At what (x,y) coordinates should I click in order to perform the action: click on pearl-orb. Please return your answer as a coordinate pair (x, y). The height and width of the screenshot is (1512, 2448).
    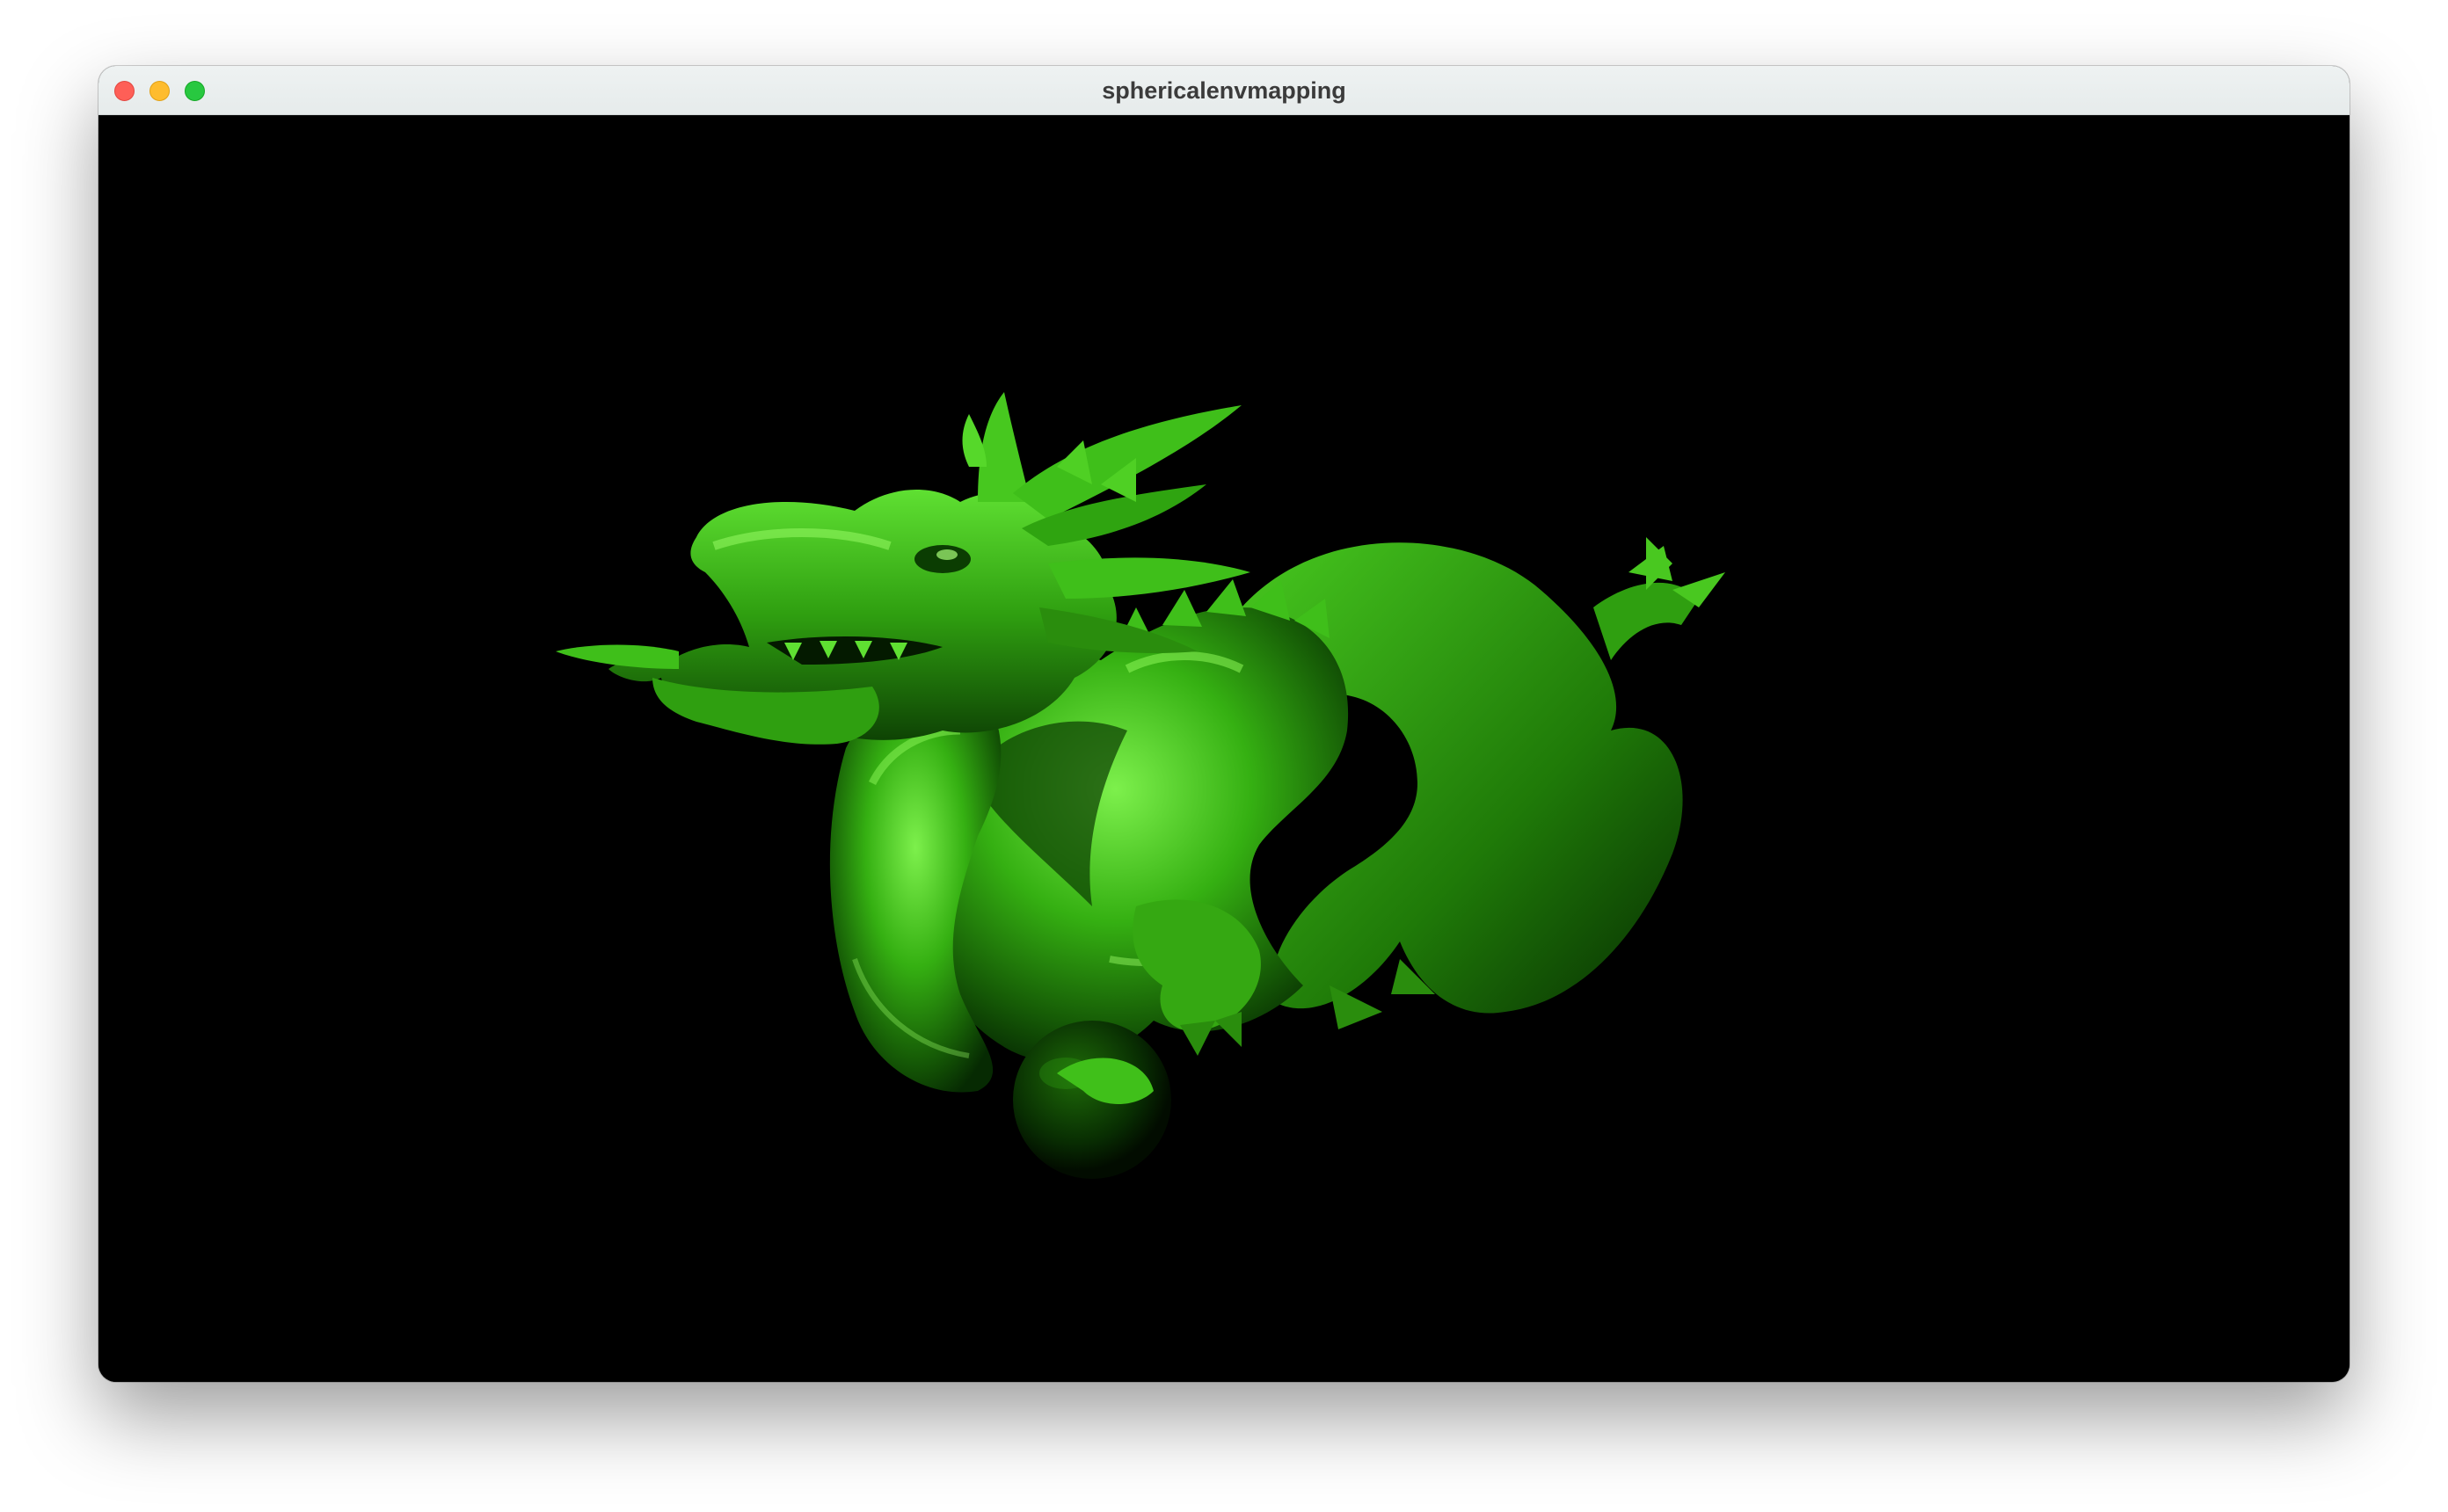
    Looking at the image, I should click on (1092, 1100).